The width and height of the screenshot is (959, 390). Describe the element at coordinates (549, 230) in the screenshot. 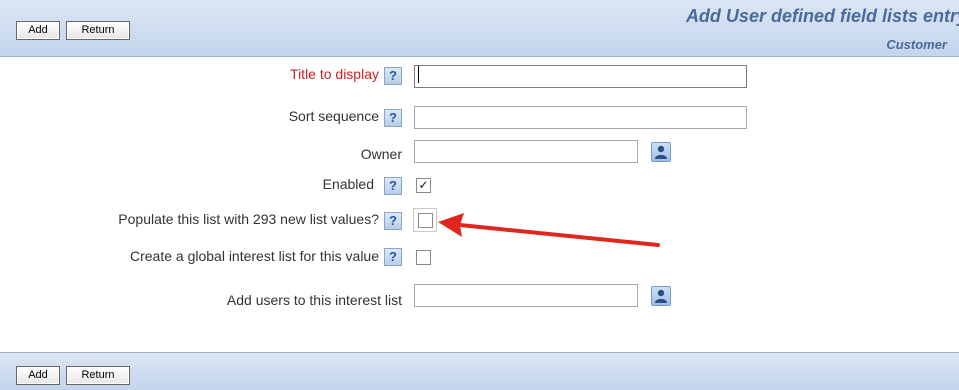

I see `red-arrow-annotation` at that location.